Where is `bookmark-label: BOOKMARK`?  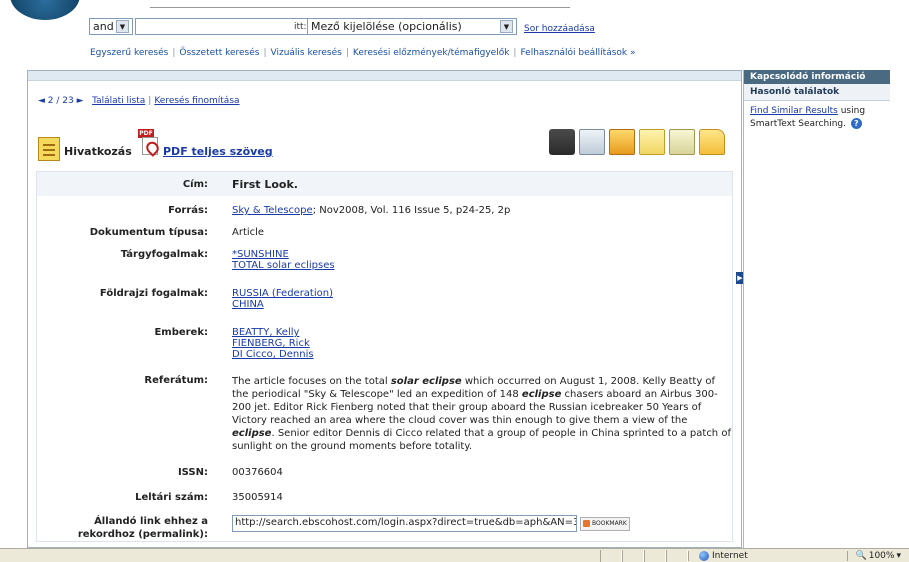 bookmark-label: BOOKMARK is located at coordinates (609, 523).